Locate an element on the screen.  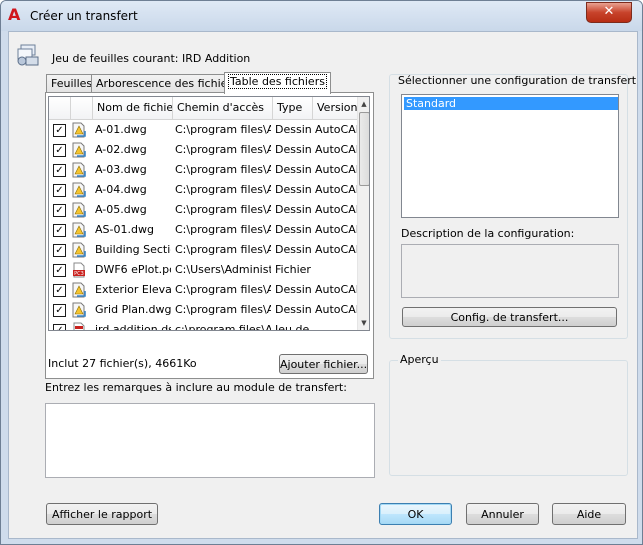
notes-textarea is located at coordinates (210, 440).